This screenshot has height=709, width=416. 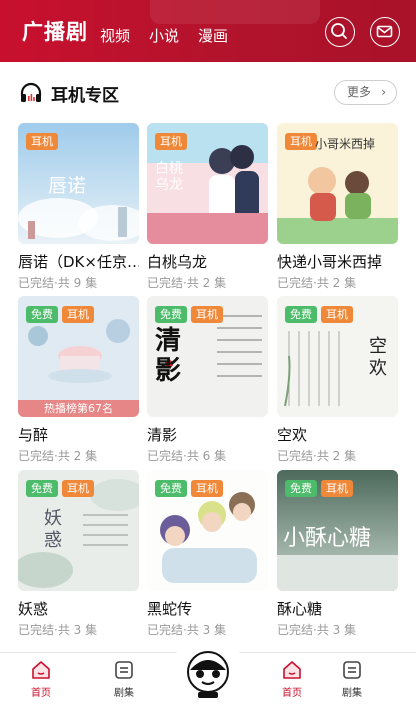 I want to click on card-meta: 已完结·共 9 集, so click(x=58, y=283).